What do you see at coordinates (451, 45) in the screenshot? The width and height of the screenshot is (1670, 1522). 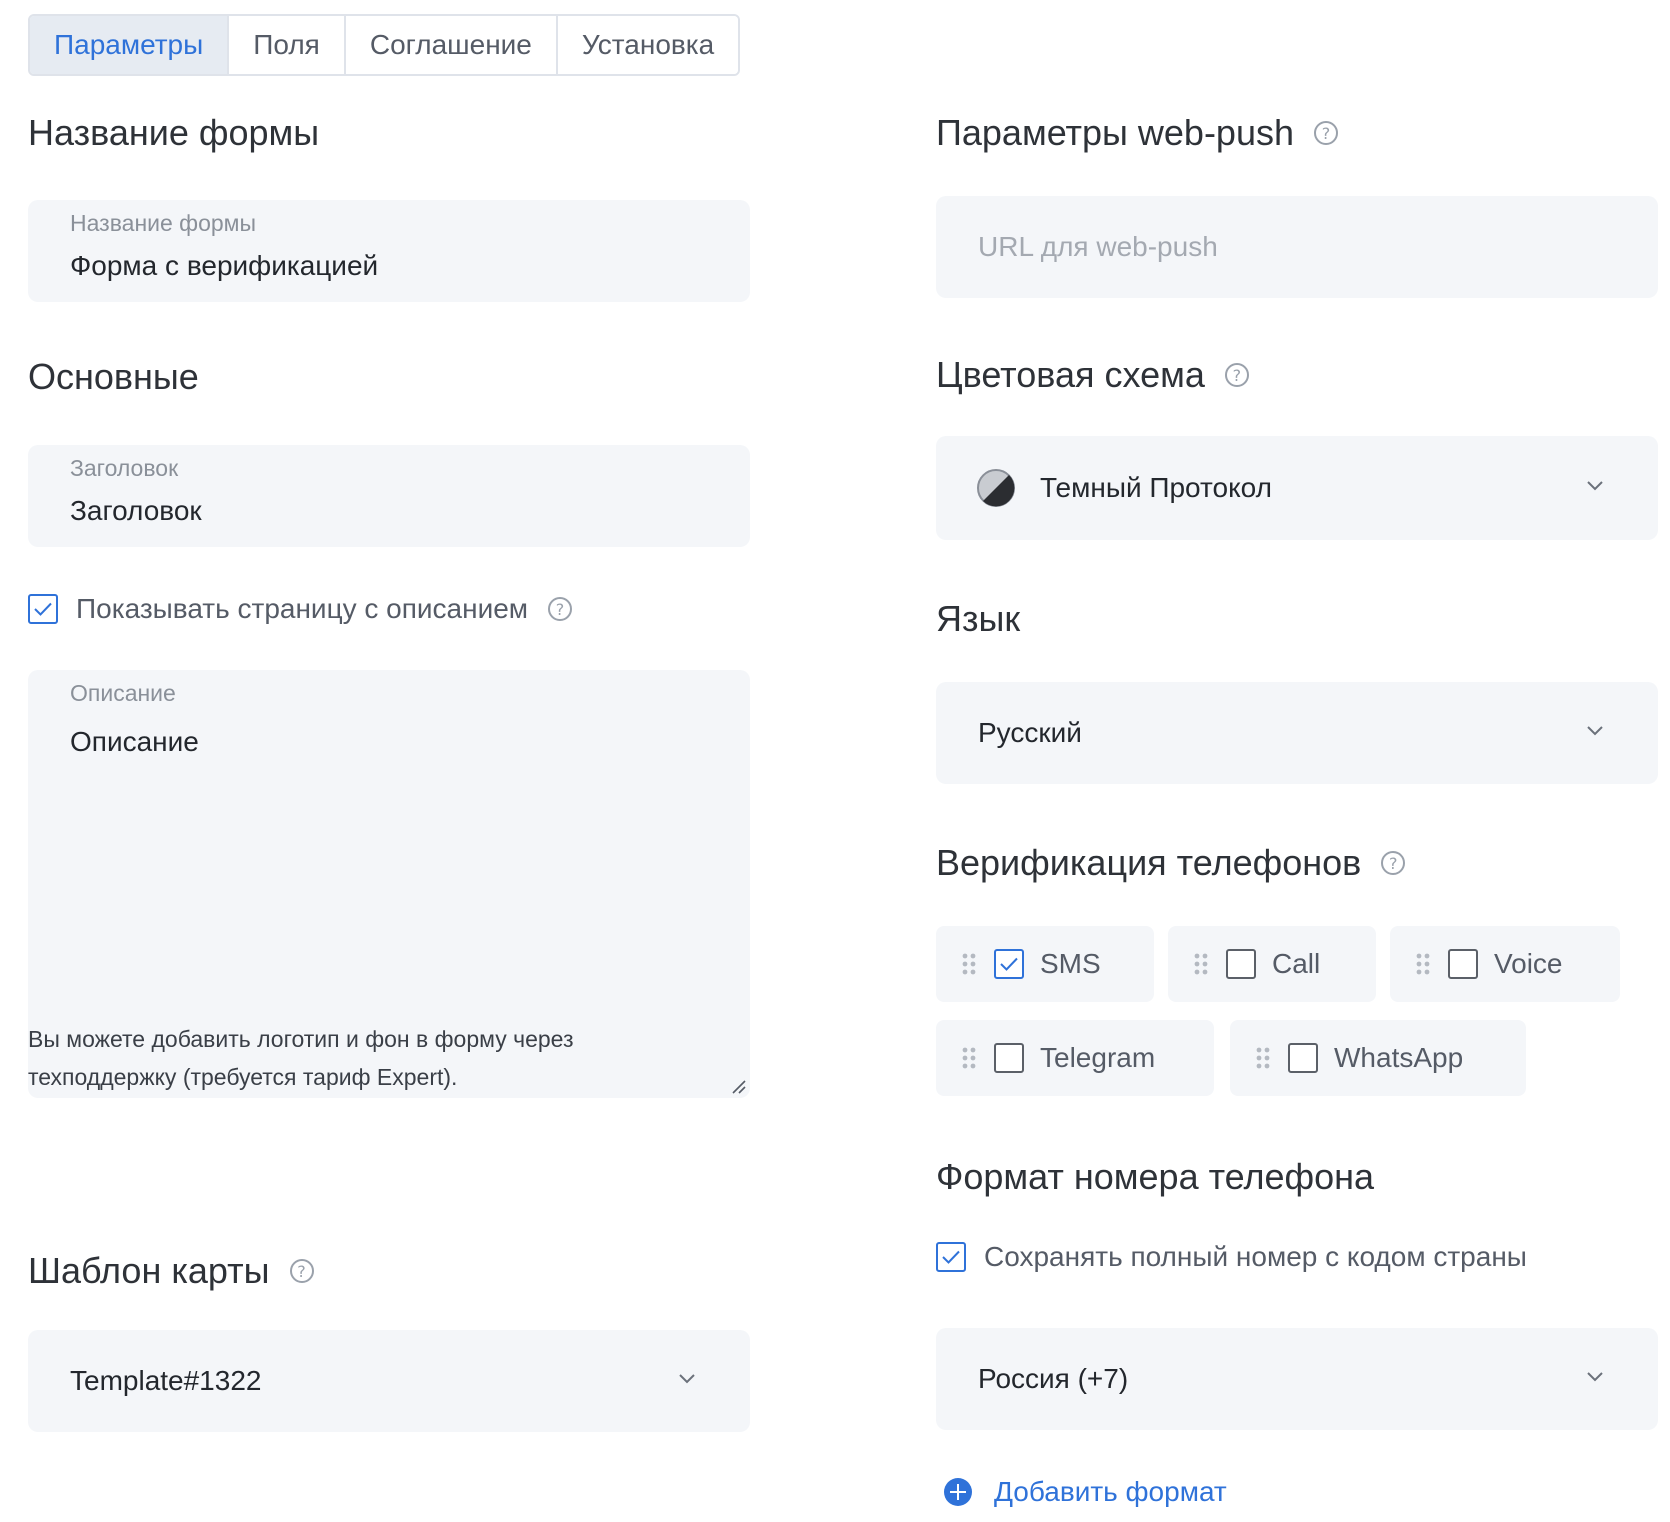 I see `tab-agreement: Соглашение` at bounding box center [451, 45].